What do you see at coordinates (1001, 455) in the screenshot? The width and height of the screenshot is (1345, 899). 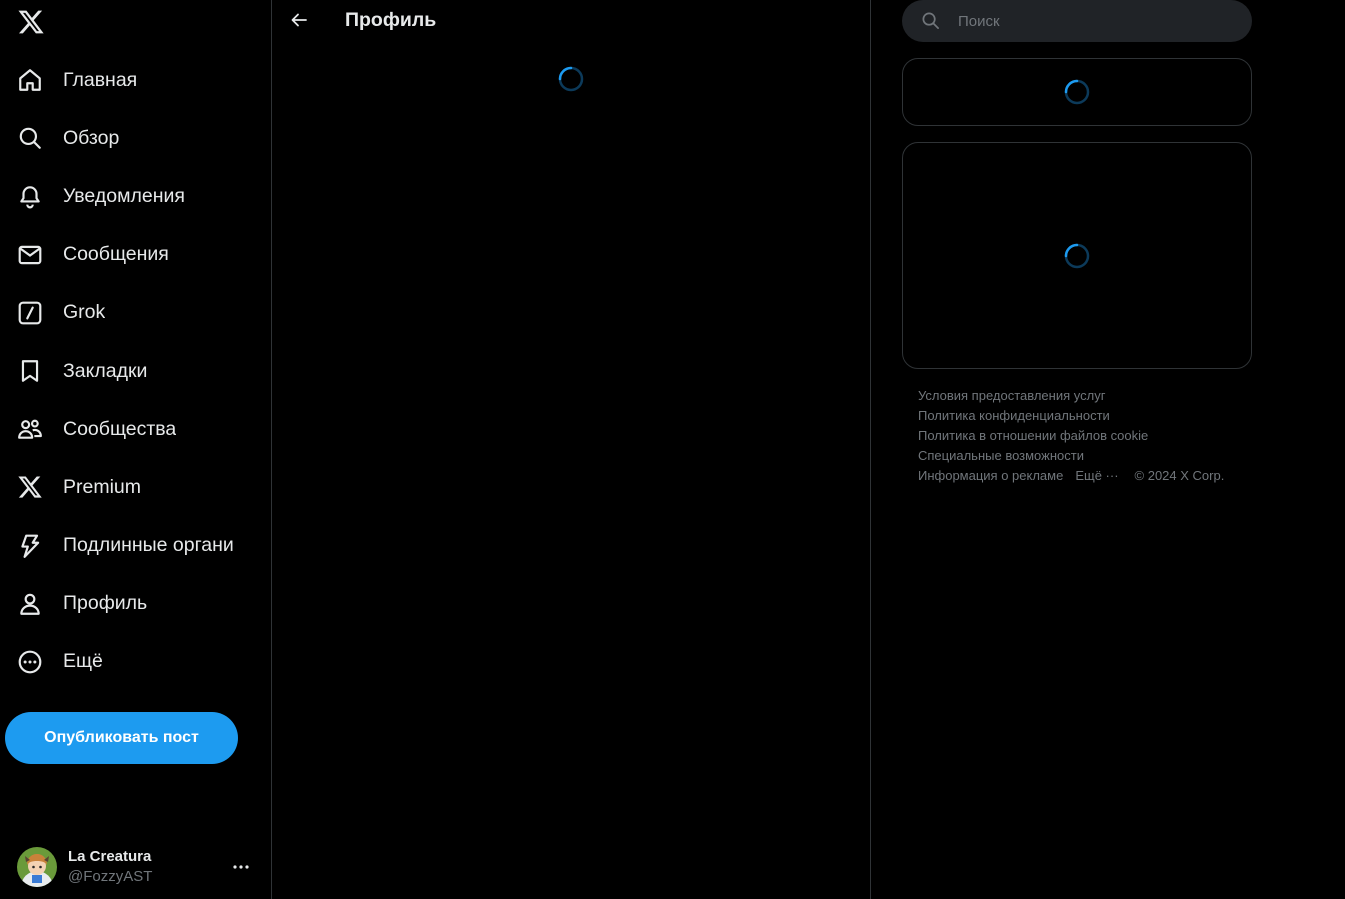 I see `footer-link-accessibility: Специальные возможности` at bounding box center [1001, 455].